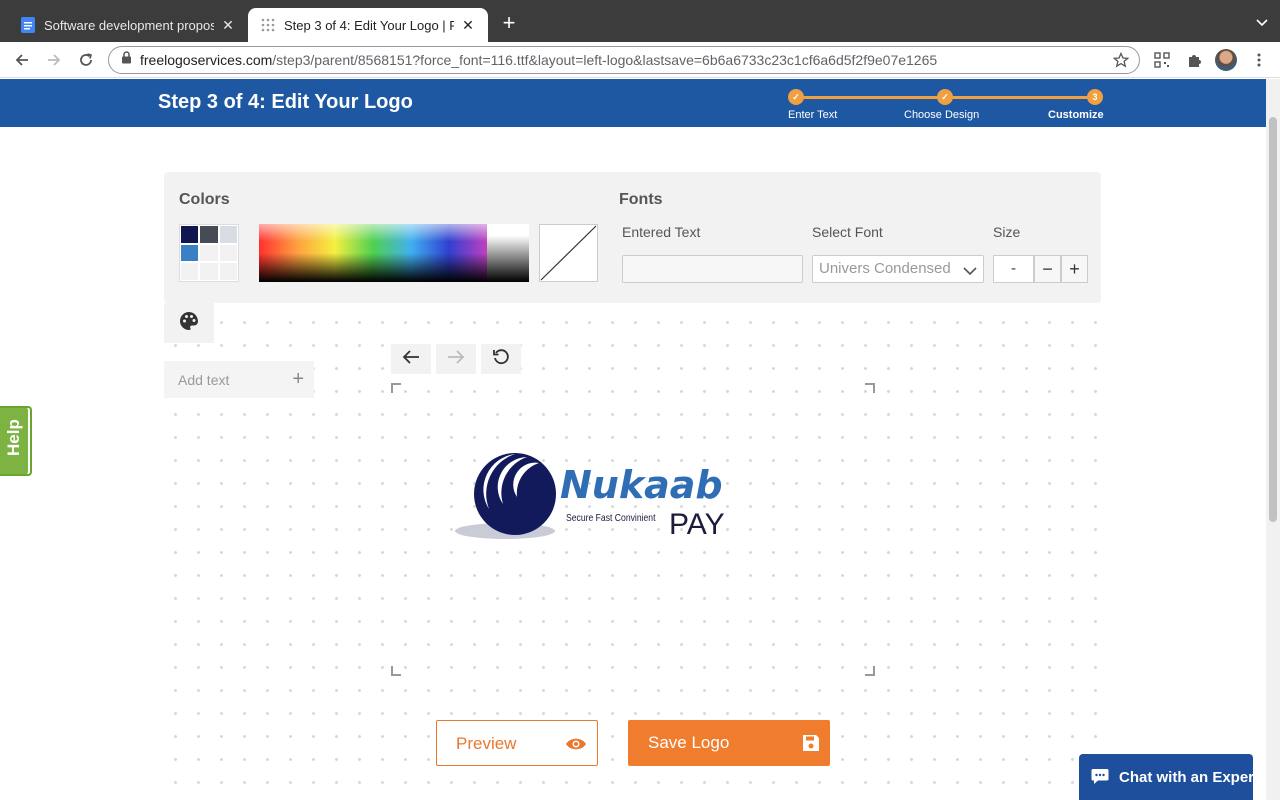  I want to click on logo-tagline-text: Secure Fast Convinient, so click(611, 518).